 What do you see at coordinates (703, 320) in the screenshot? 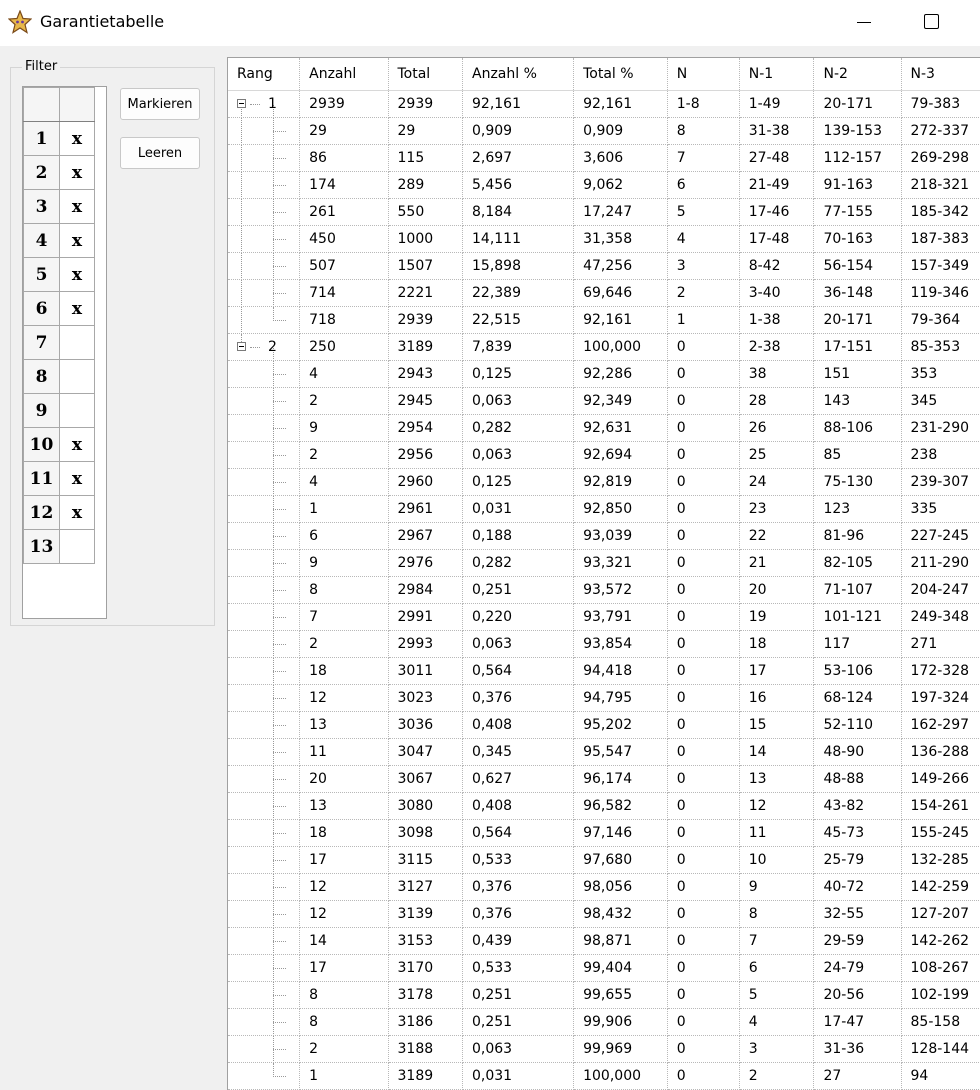
I see `table-cell: 1` at bounding box center [703, 320].